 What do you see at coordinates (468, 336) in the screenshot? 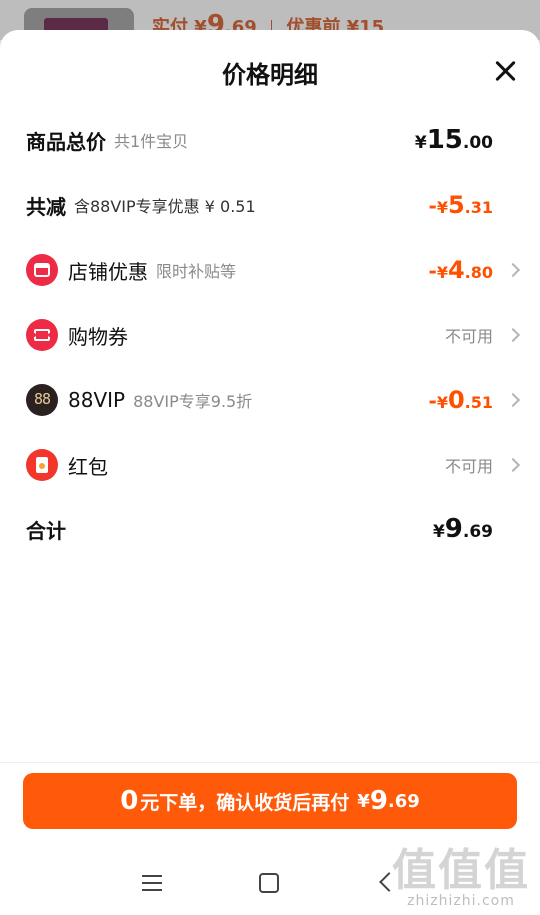
I see `coupon-status: 不可用` at bounding box center [468, 336].